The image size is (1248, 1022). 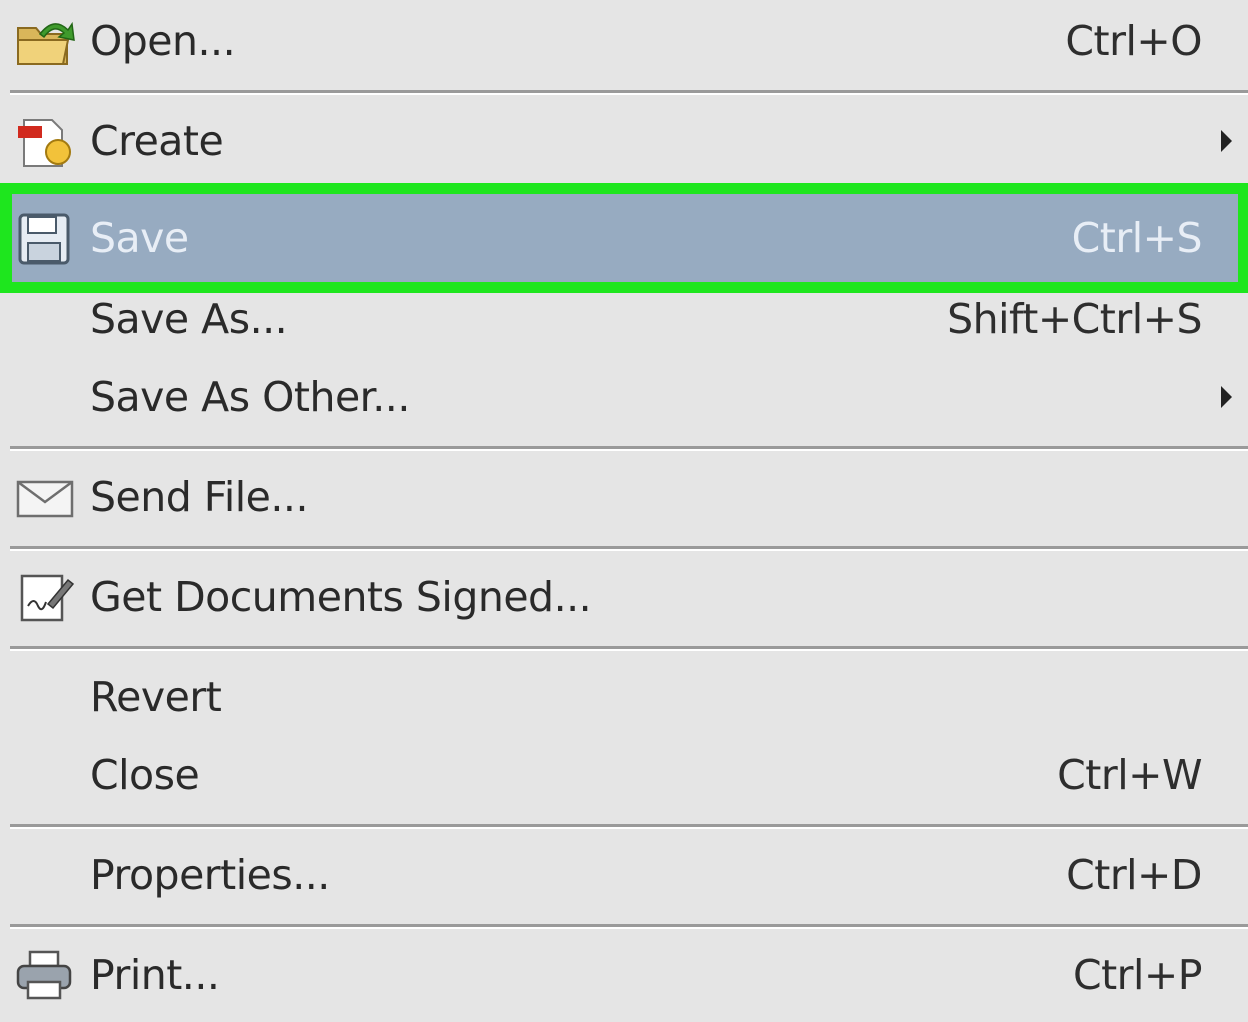 What do you see at coordinates (1074, 318) in the screenshot?
I see `menu-item-shortcut: Shift+Ctrl+S` at bounding box center [1074, 318].